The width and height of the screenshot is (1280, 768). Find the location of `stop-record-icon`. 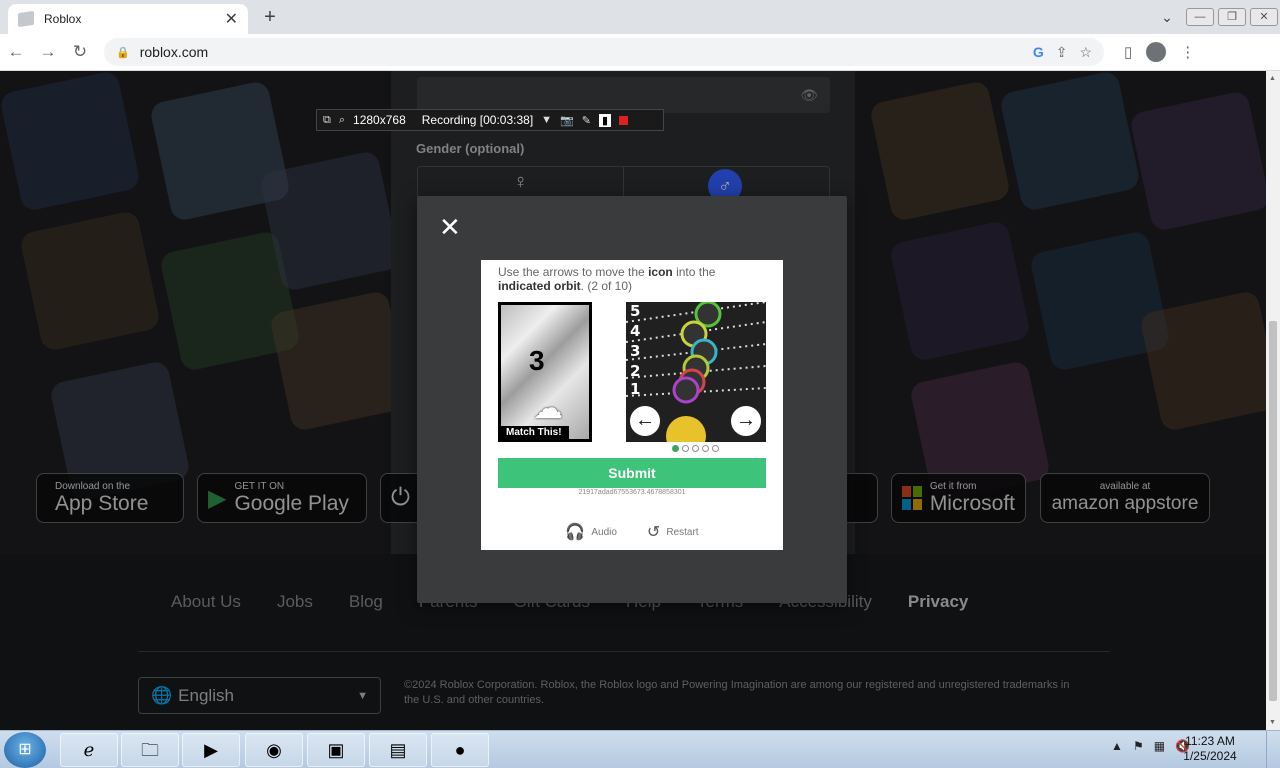

stop-record-icon is located at coordinates (624, 120).